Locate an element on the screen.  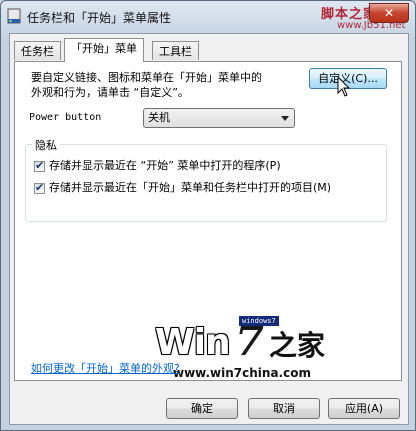
tab-taskbar: 任务栏 is located at coordinates (37, 50).